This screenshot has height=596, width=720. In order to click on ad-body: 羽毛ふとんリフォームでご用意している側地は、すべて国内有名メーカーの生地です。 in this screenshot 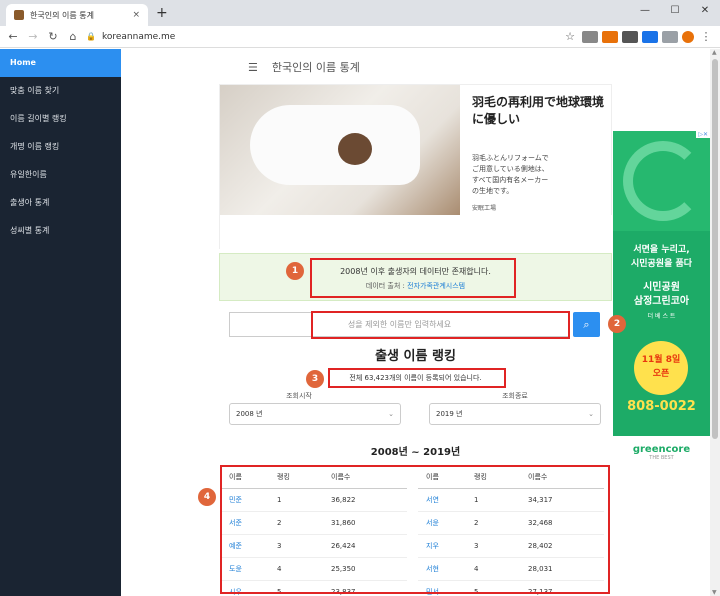, I will do `click(510, 174)`.